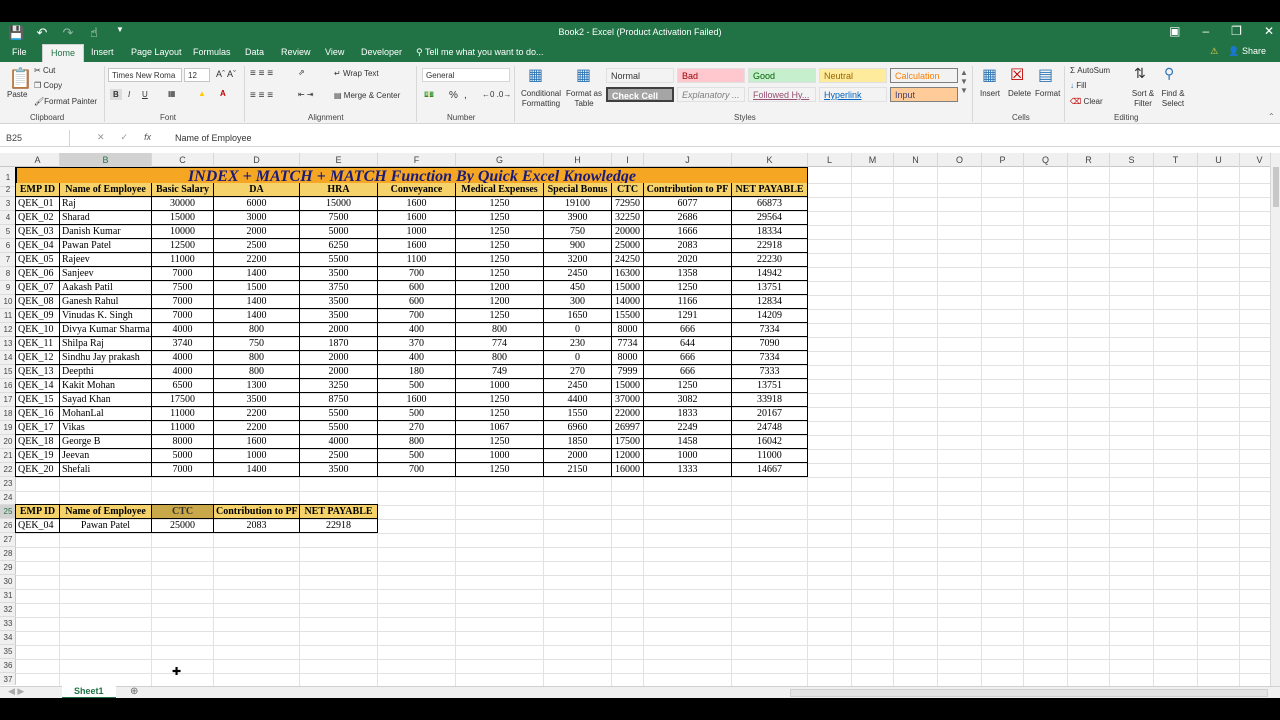  Describe the element at coordinates (1247, 51) in the screenshot. I see `share-button: 👤 Share` at that location.